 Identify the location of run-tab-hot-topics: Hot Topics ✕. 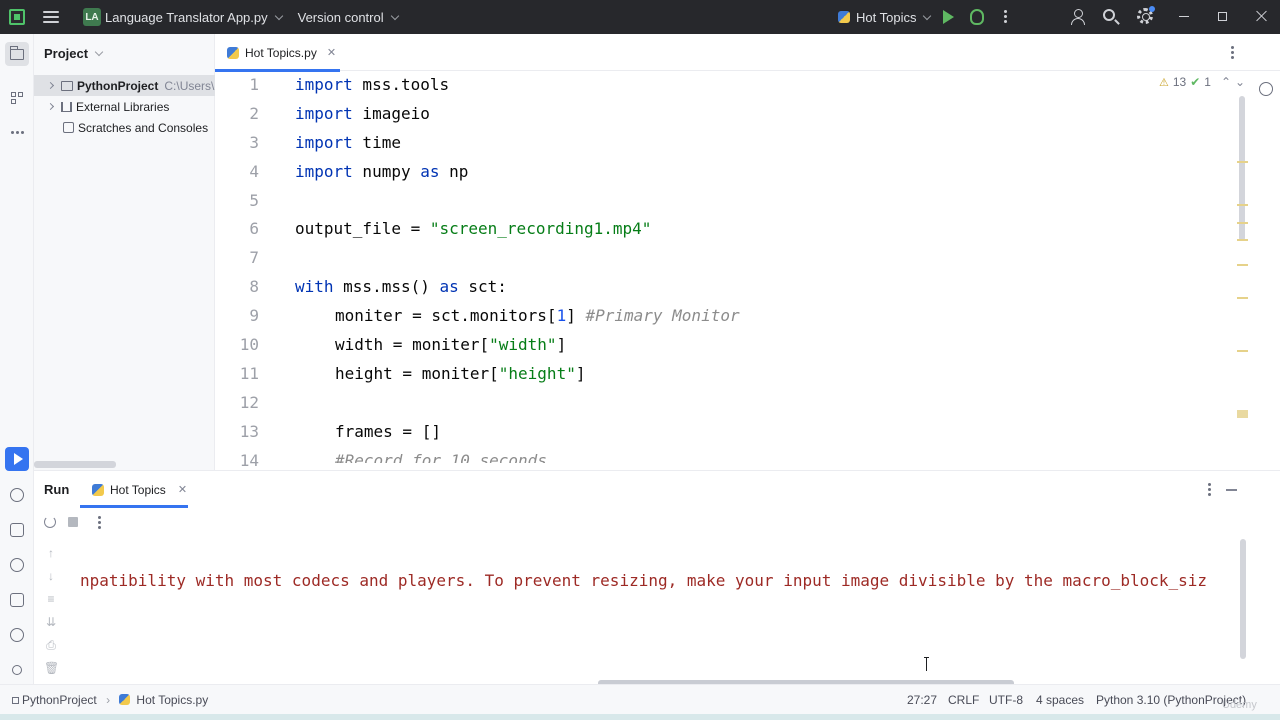
(138, 489).